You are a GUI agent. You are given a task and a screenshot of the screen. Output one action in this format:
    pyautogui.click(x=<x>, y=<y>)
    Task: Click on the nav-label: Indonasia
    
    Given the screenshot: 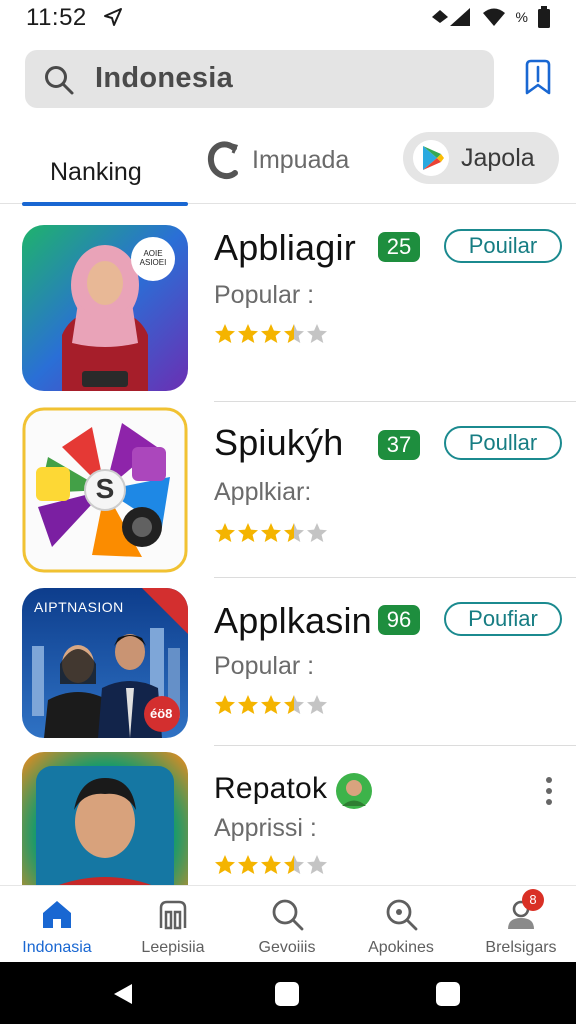 What is the action you would take?
    pyautogui.click(x=57, y=947)
    